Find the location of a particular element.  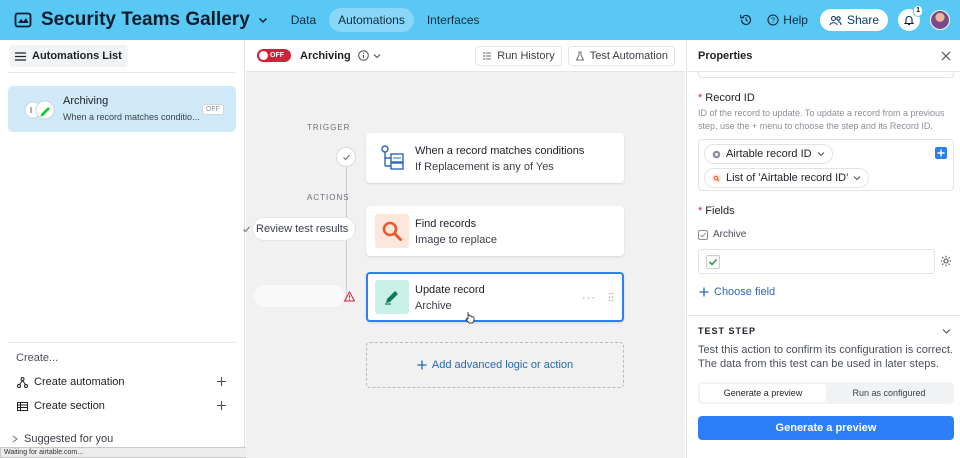

actions-label: ACTIONS is located at coordinates (328, 197).